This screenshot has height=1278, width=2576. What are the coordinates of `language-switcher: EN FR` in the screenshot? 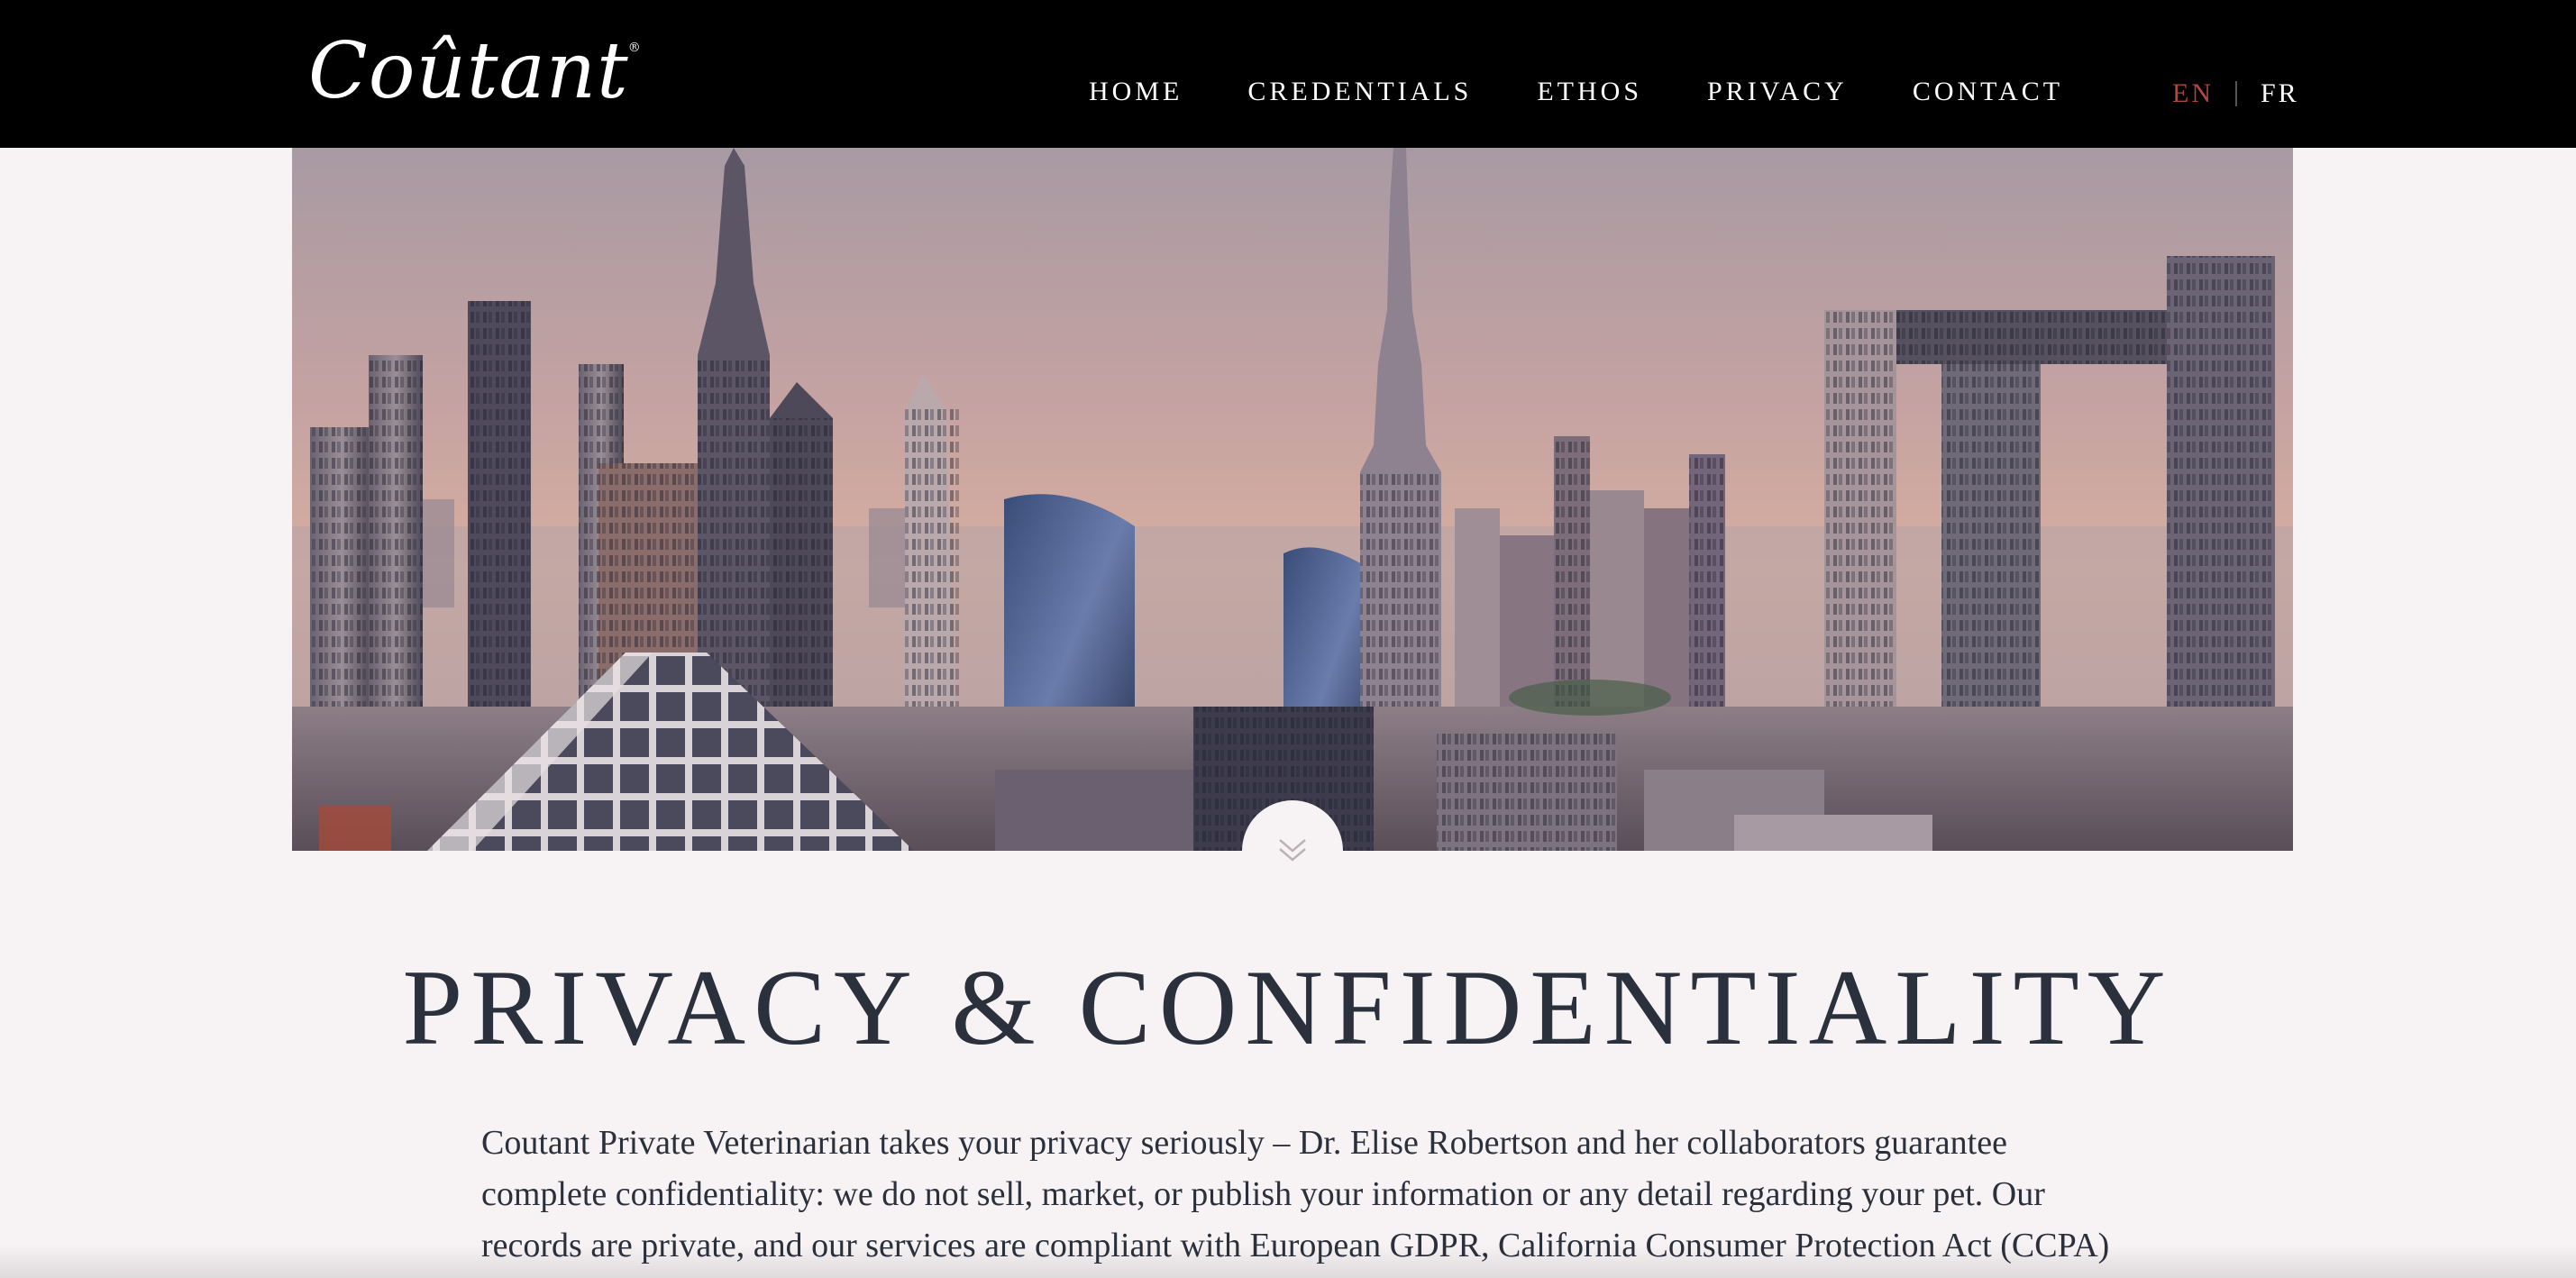 It's located at (2235, 94).